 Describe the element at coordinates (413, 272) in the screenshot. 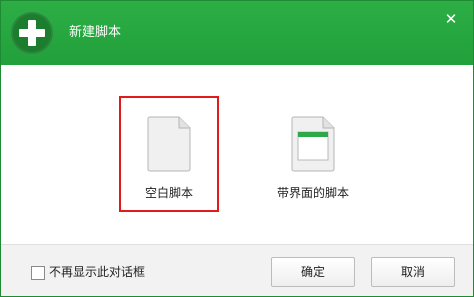

I see `cancel-button: 取消` at that location.